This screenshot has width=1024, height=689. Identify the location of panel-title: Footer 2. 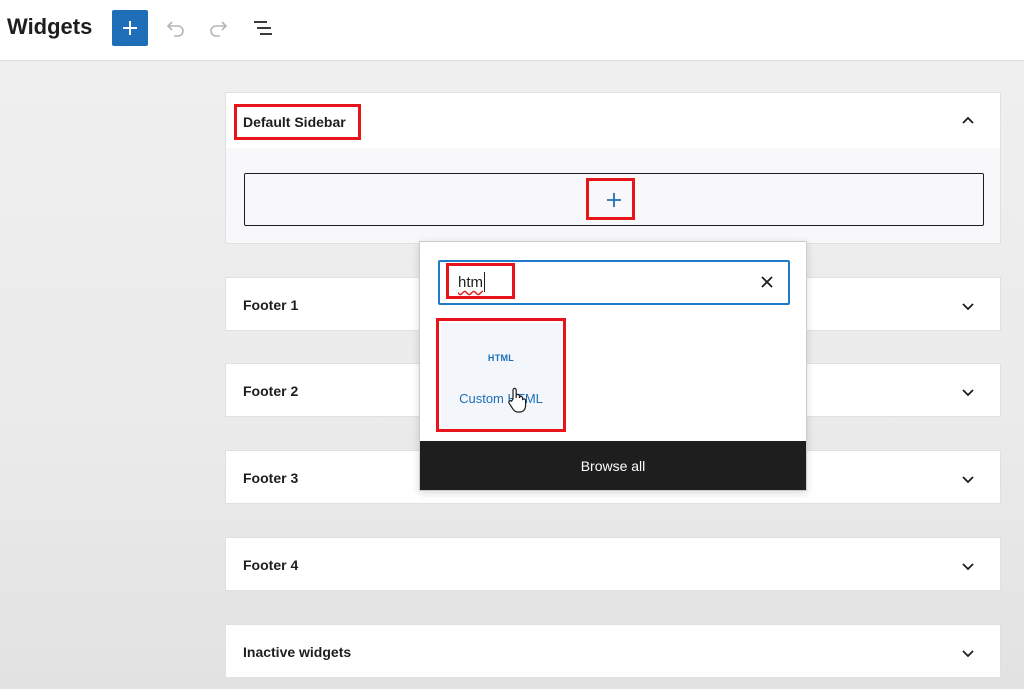
(271, 391).